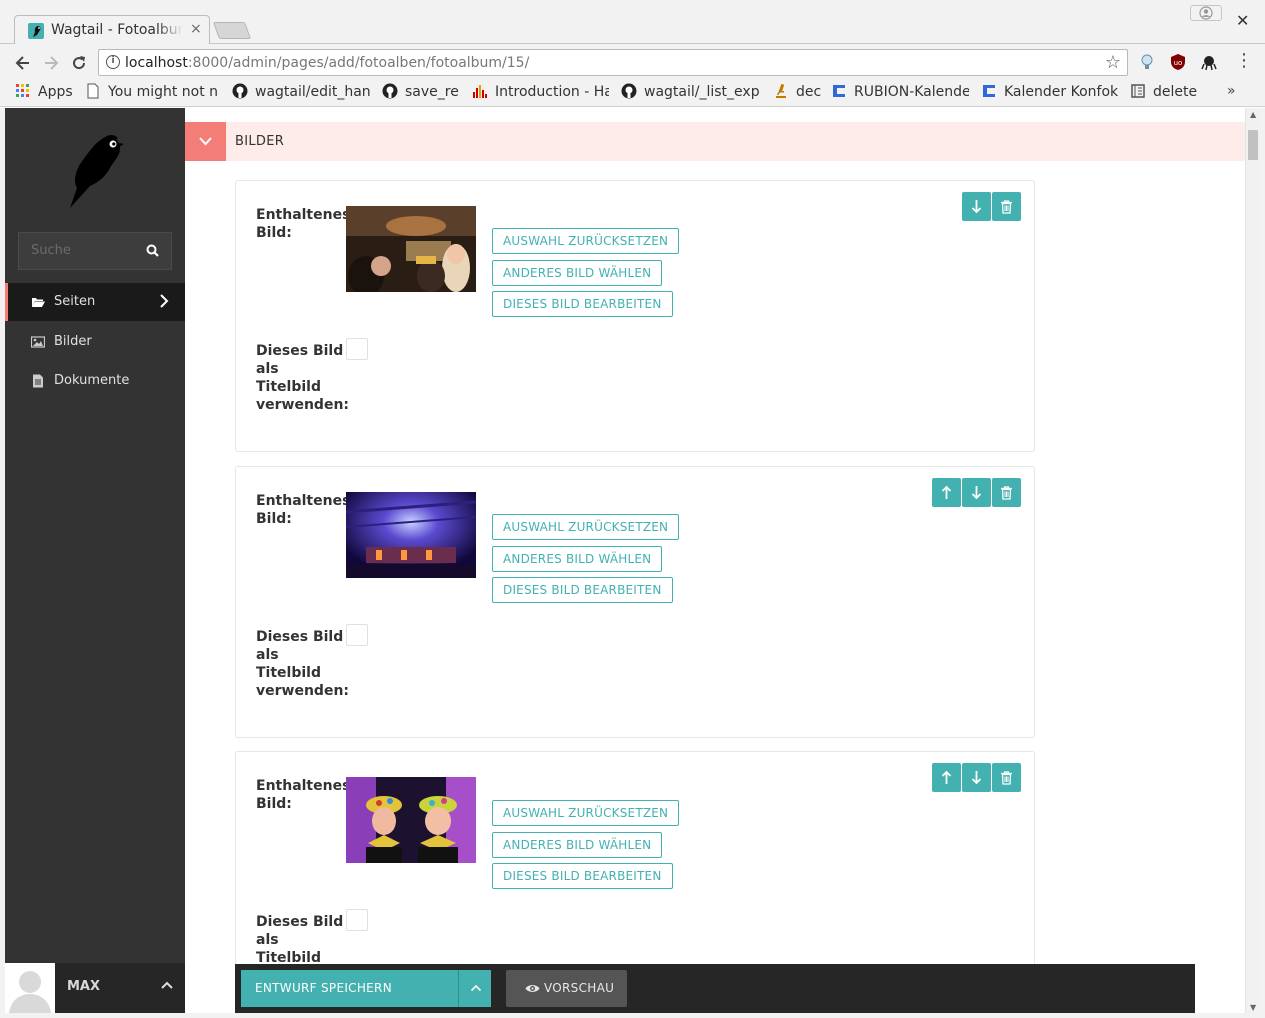 The height and width of the screenshot is (1018, 1265). I want to click on sidebar: Suche Seiten Bilder Dokumente MAX, so click(95, 560).